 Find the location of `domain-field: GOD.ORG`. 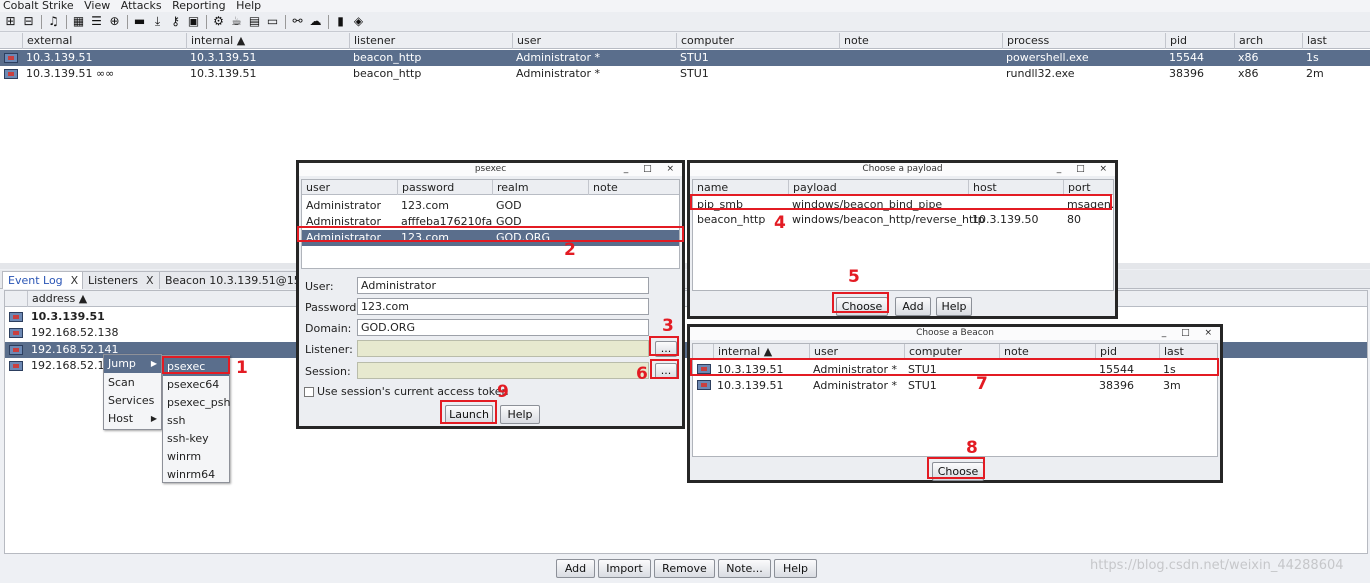

domain-field: GOD.ORG is located at coordinates (503, 327).